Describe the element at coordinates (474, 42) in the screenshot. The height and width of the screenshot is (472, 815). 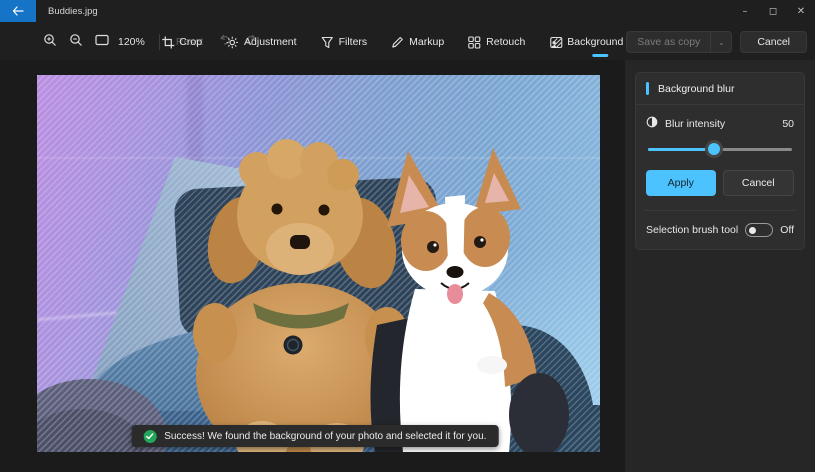
I see `retouch-icon` at that location.